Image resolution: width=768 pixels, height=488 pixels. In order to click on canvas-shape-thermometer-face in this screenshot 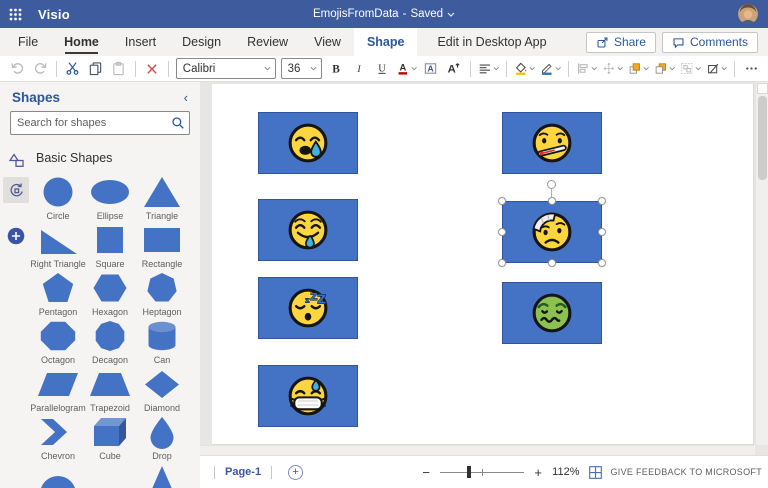, I will do `click(552, 143)`.